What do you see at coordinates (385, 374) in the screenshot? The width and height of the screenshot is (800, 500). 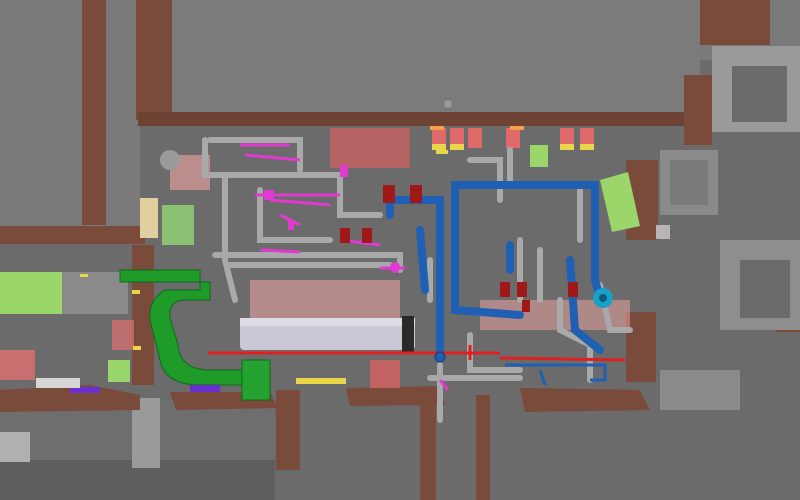 I see `pink-zone-lower` at bounding box center [385, 374].